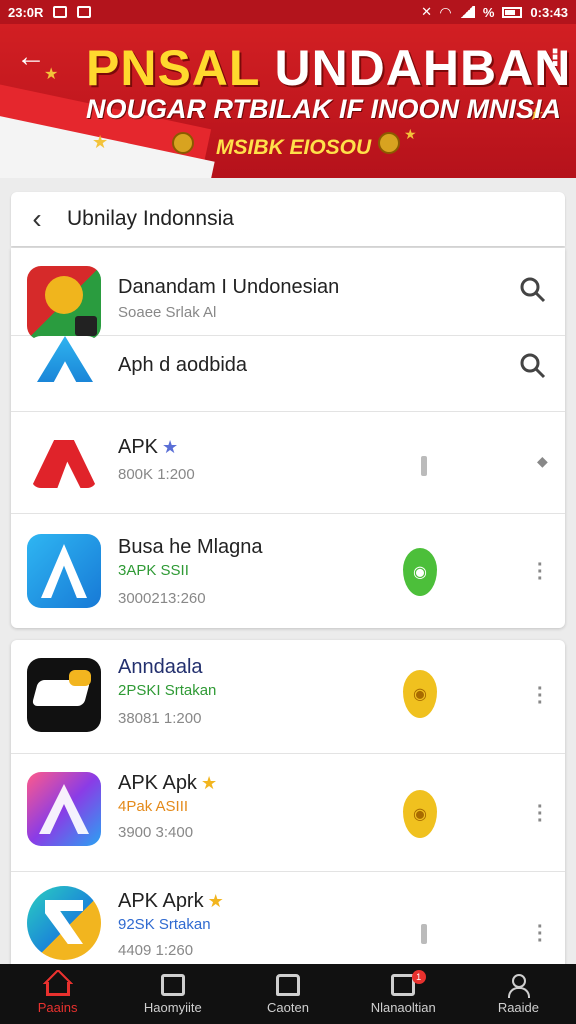  Describe the element at coordinates (403, 1007) in the screenshot. I see `nav-label: Nlanaoltian` at that location.